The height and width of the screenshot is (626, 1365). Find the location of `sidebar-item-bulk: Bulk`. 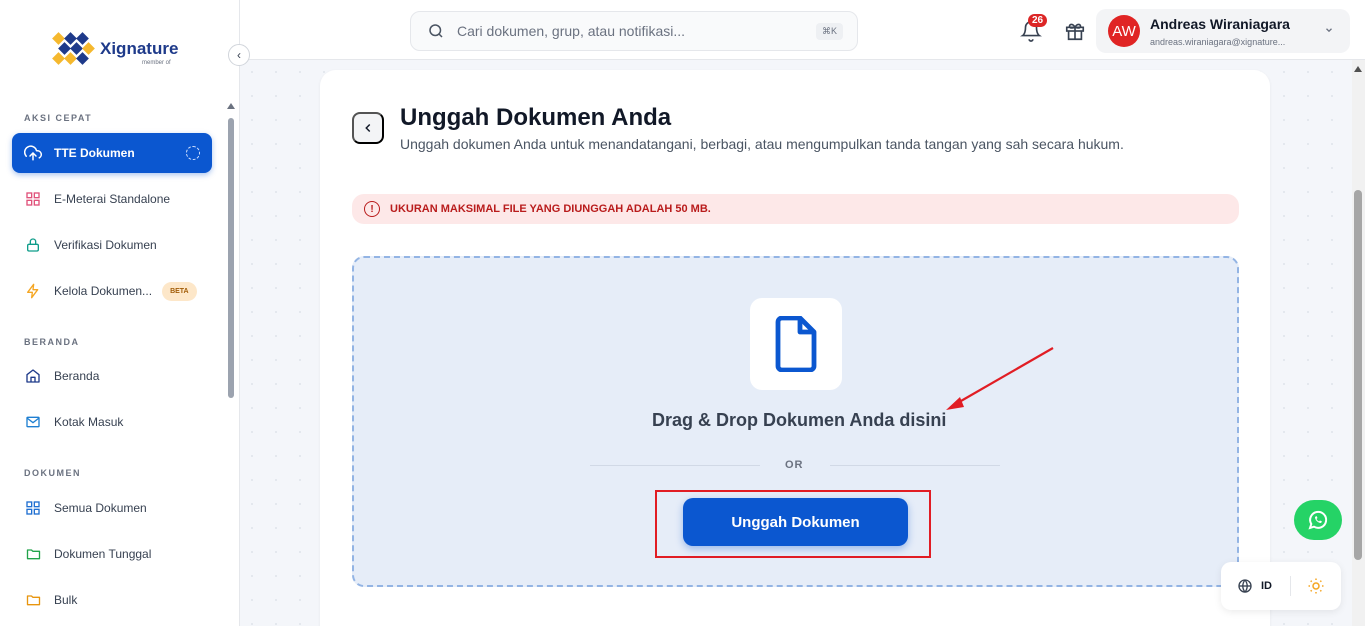

sidebar-item-bulk: Bulk is located at coordinates (112, 600).